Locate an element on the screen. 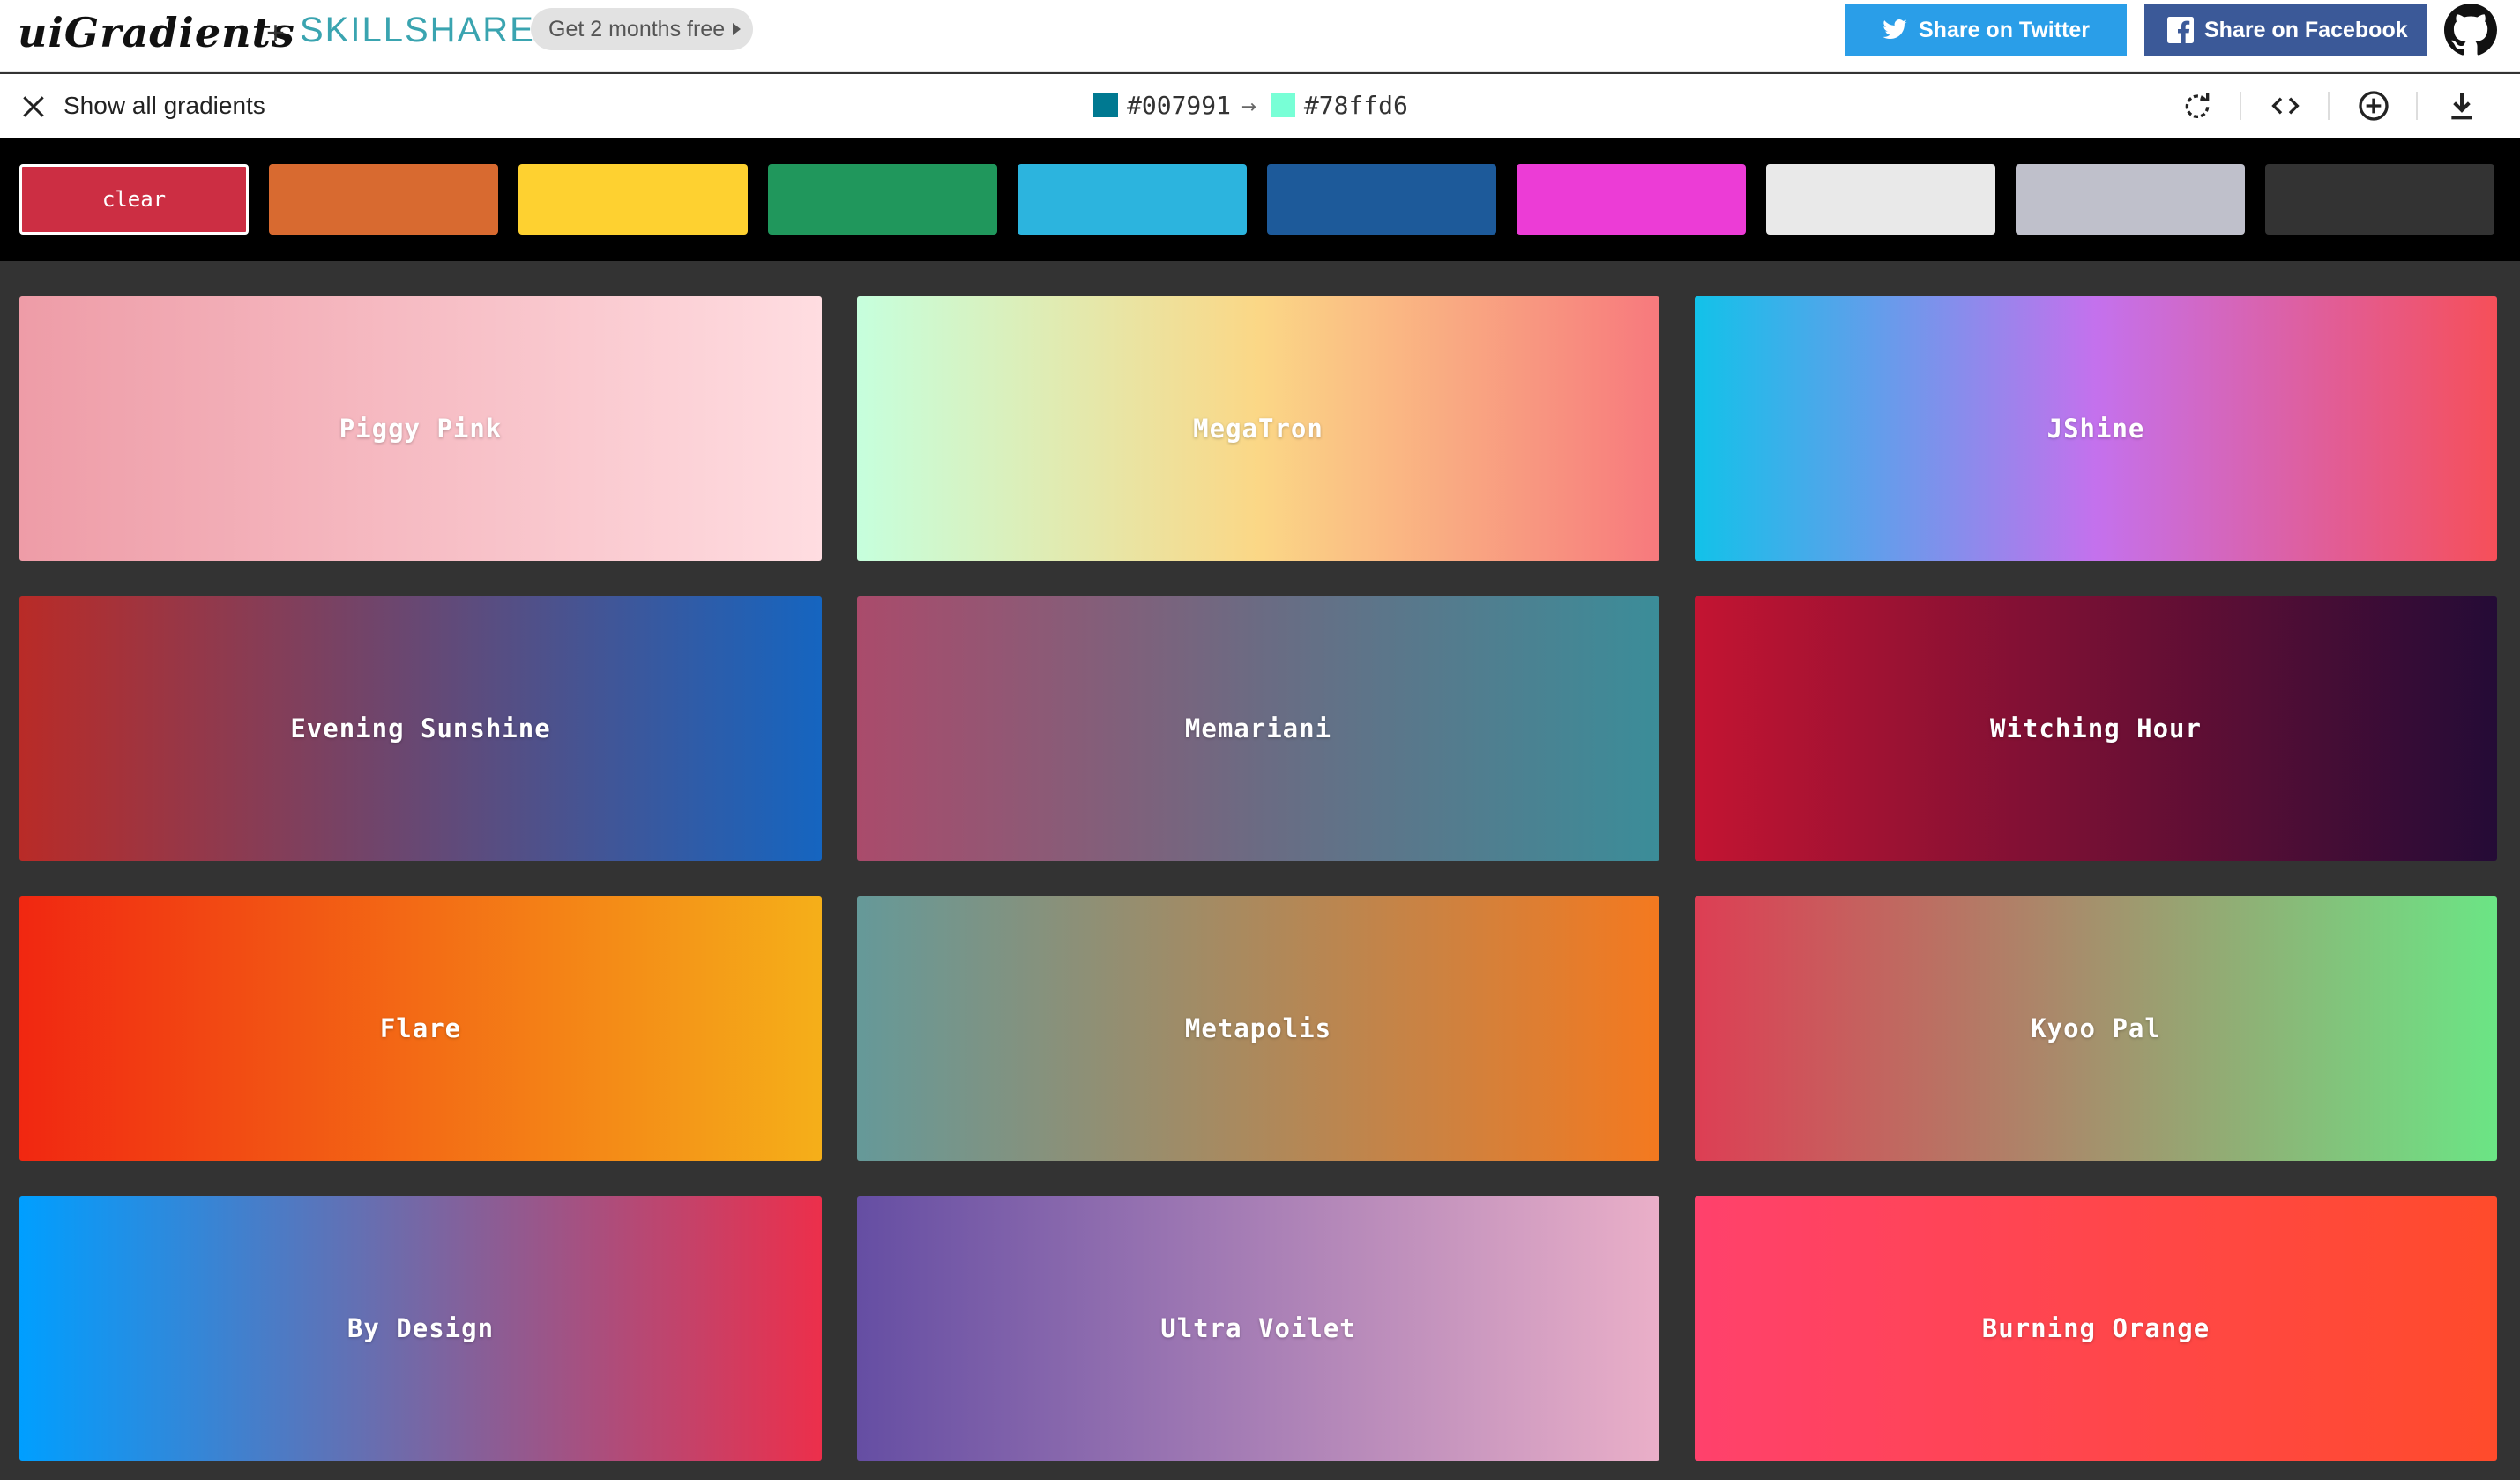 The width and height of the screenshot is (2520, 1480). download-button is located at coordinates (2461, 106).